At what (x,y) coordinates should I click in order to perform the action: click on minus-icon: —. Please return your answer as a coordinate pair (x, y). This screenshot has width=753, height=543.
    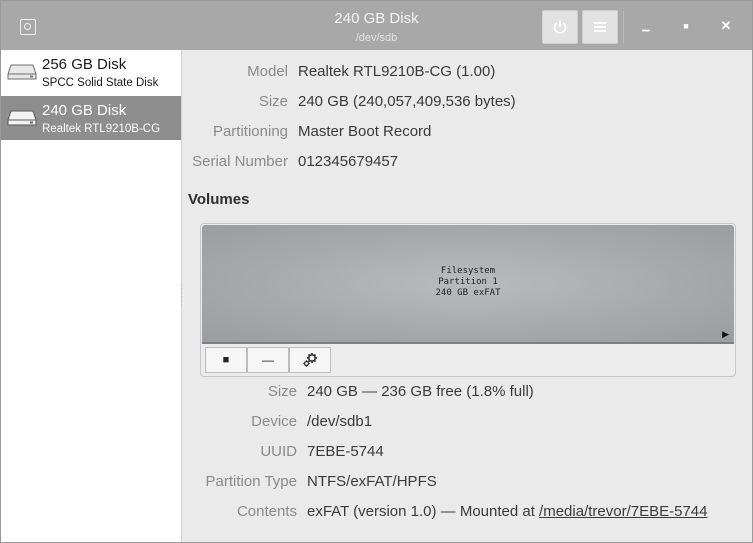
    Looking at the image, I should click on (268, 360).